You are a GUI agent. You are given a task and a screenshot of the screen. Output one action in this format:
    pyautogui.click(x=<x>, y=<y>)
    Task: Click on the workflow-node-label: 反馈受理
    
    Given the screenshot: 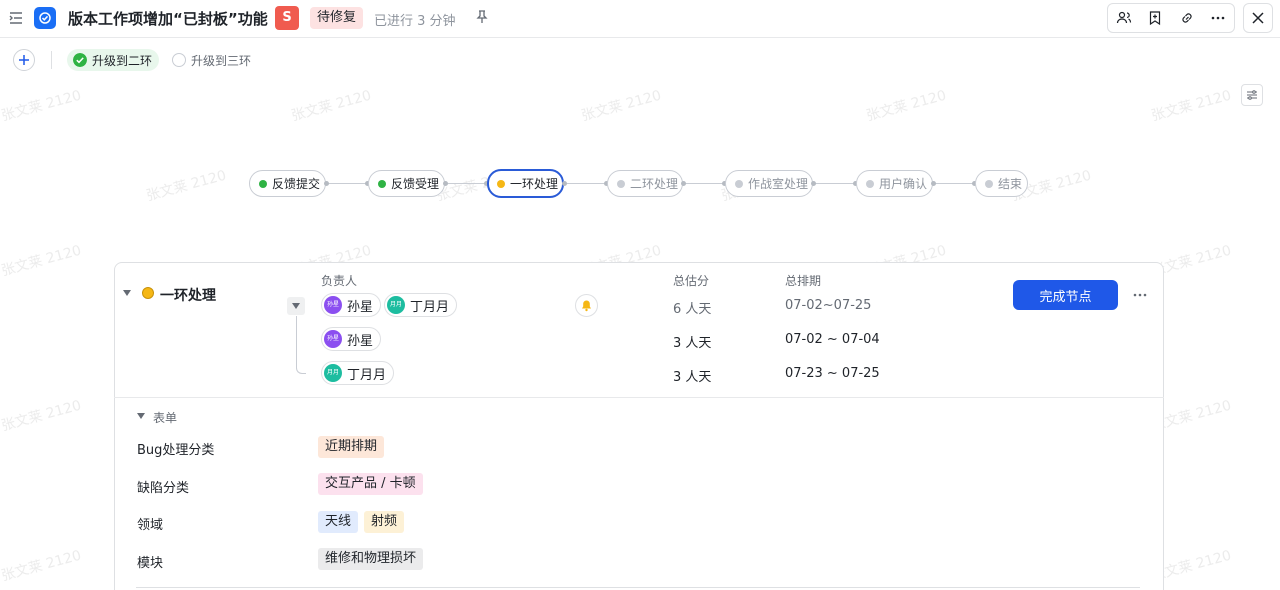 What is the action you would take?
    pyautogui.click(x=415, y=184)
    